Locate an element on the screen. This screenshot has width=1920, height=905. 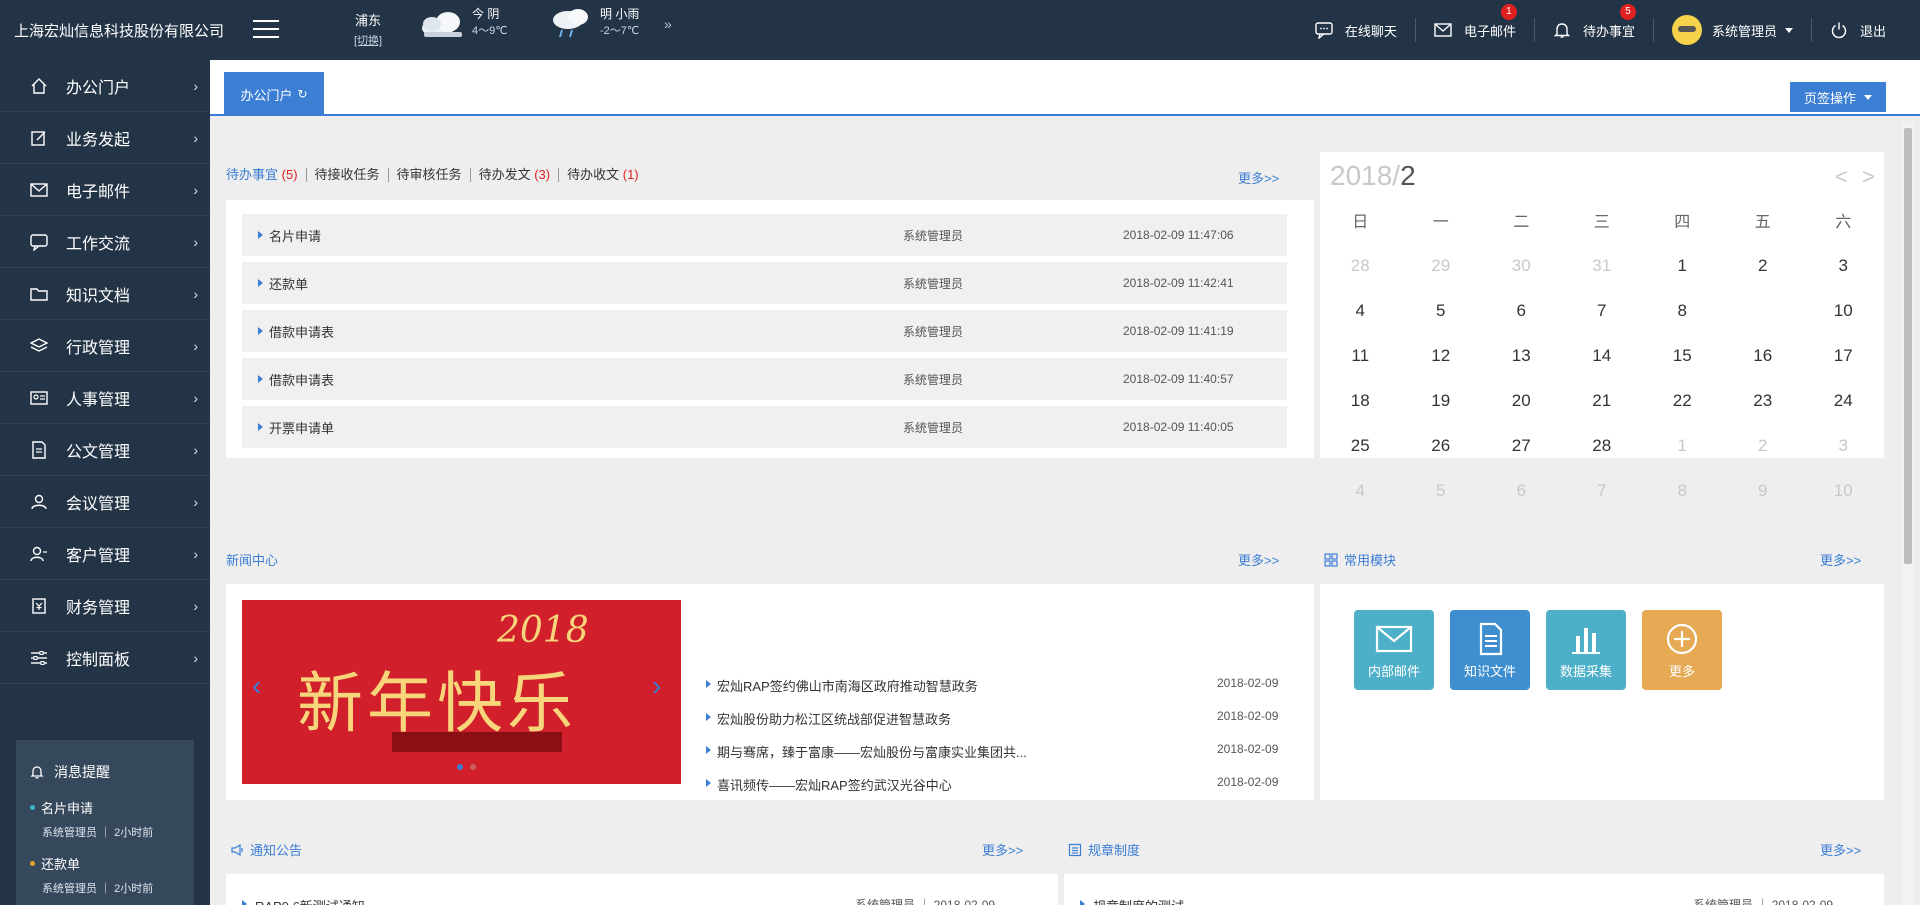
calendar-day: 9 is located at coordinates (1763, 490).